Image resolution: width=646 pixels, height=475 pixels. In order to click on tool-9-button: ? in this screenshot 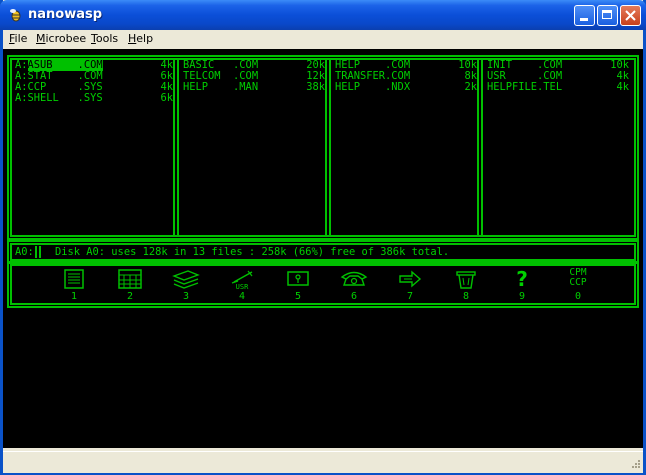, I will do `click(522, 280)`.